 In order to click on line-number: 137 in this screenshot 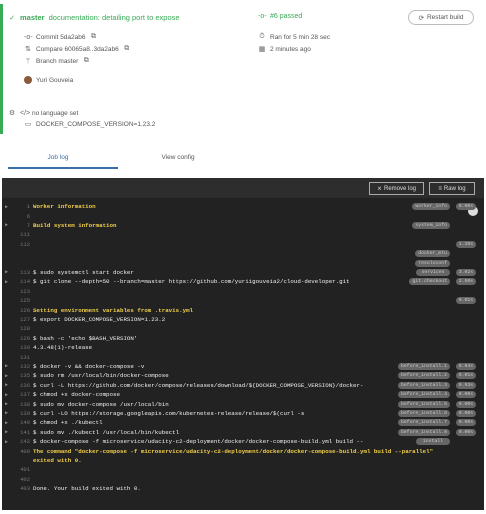, I will do `click(21, 394)`.